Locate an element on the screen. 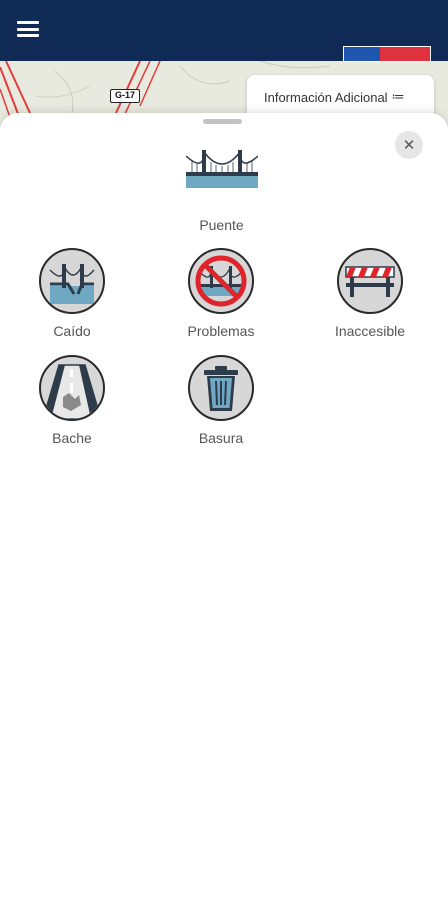 The height and width of the screenshot is (900, 448). option-bache: Bache is located at coordinates (72, 400).